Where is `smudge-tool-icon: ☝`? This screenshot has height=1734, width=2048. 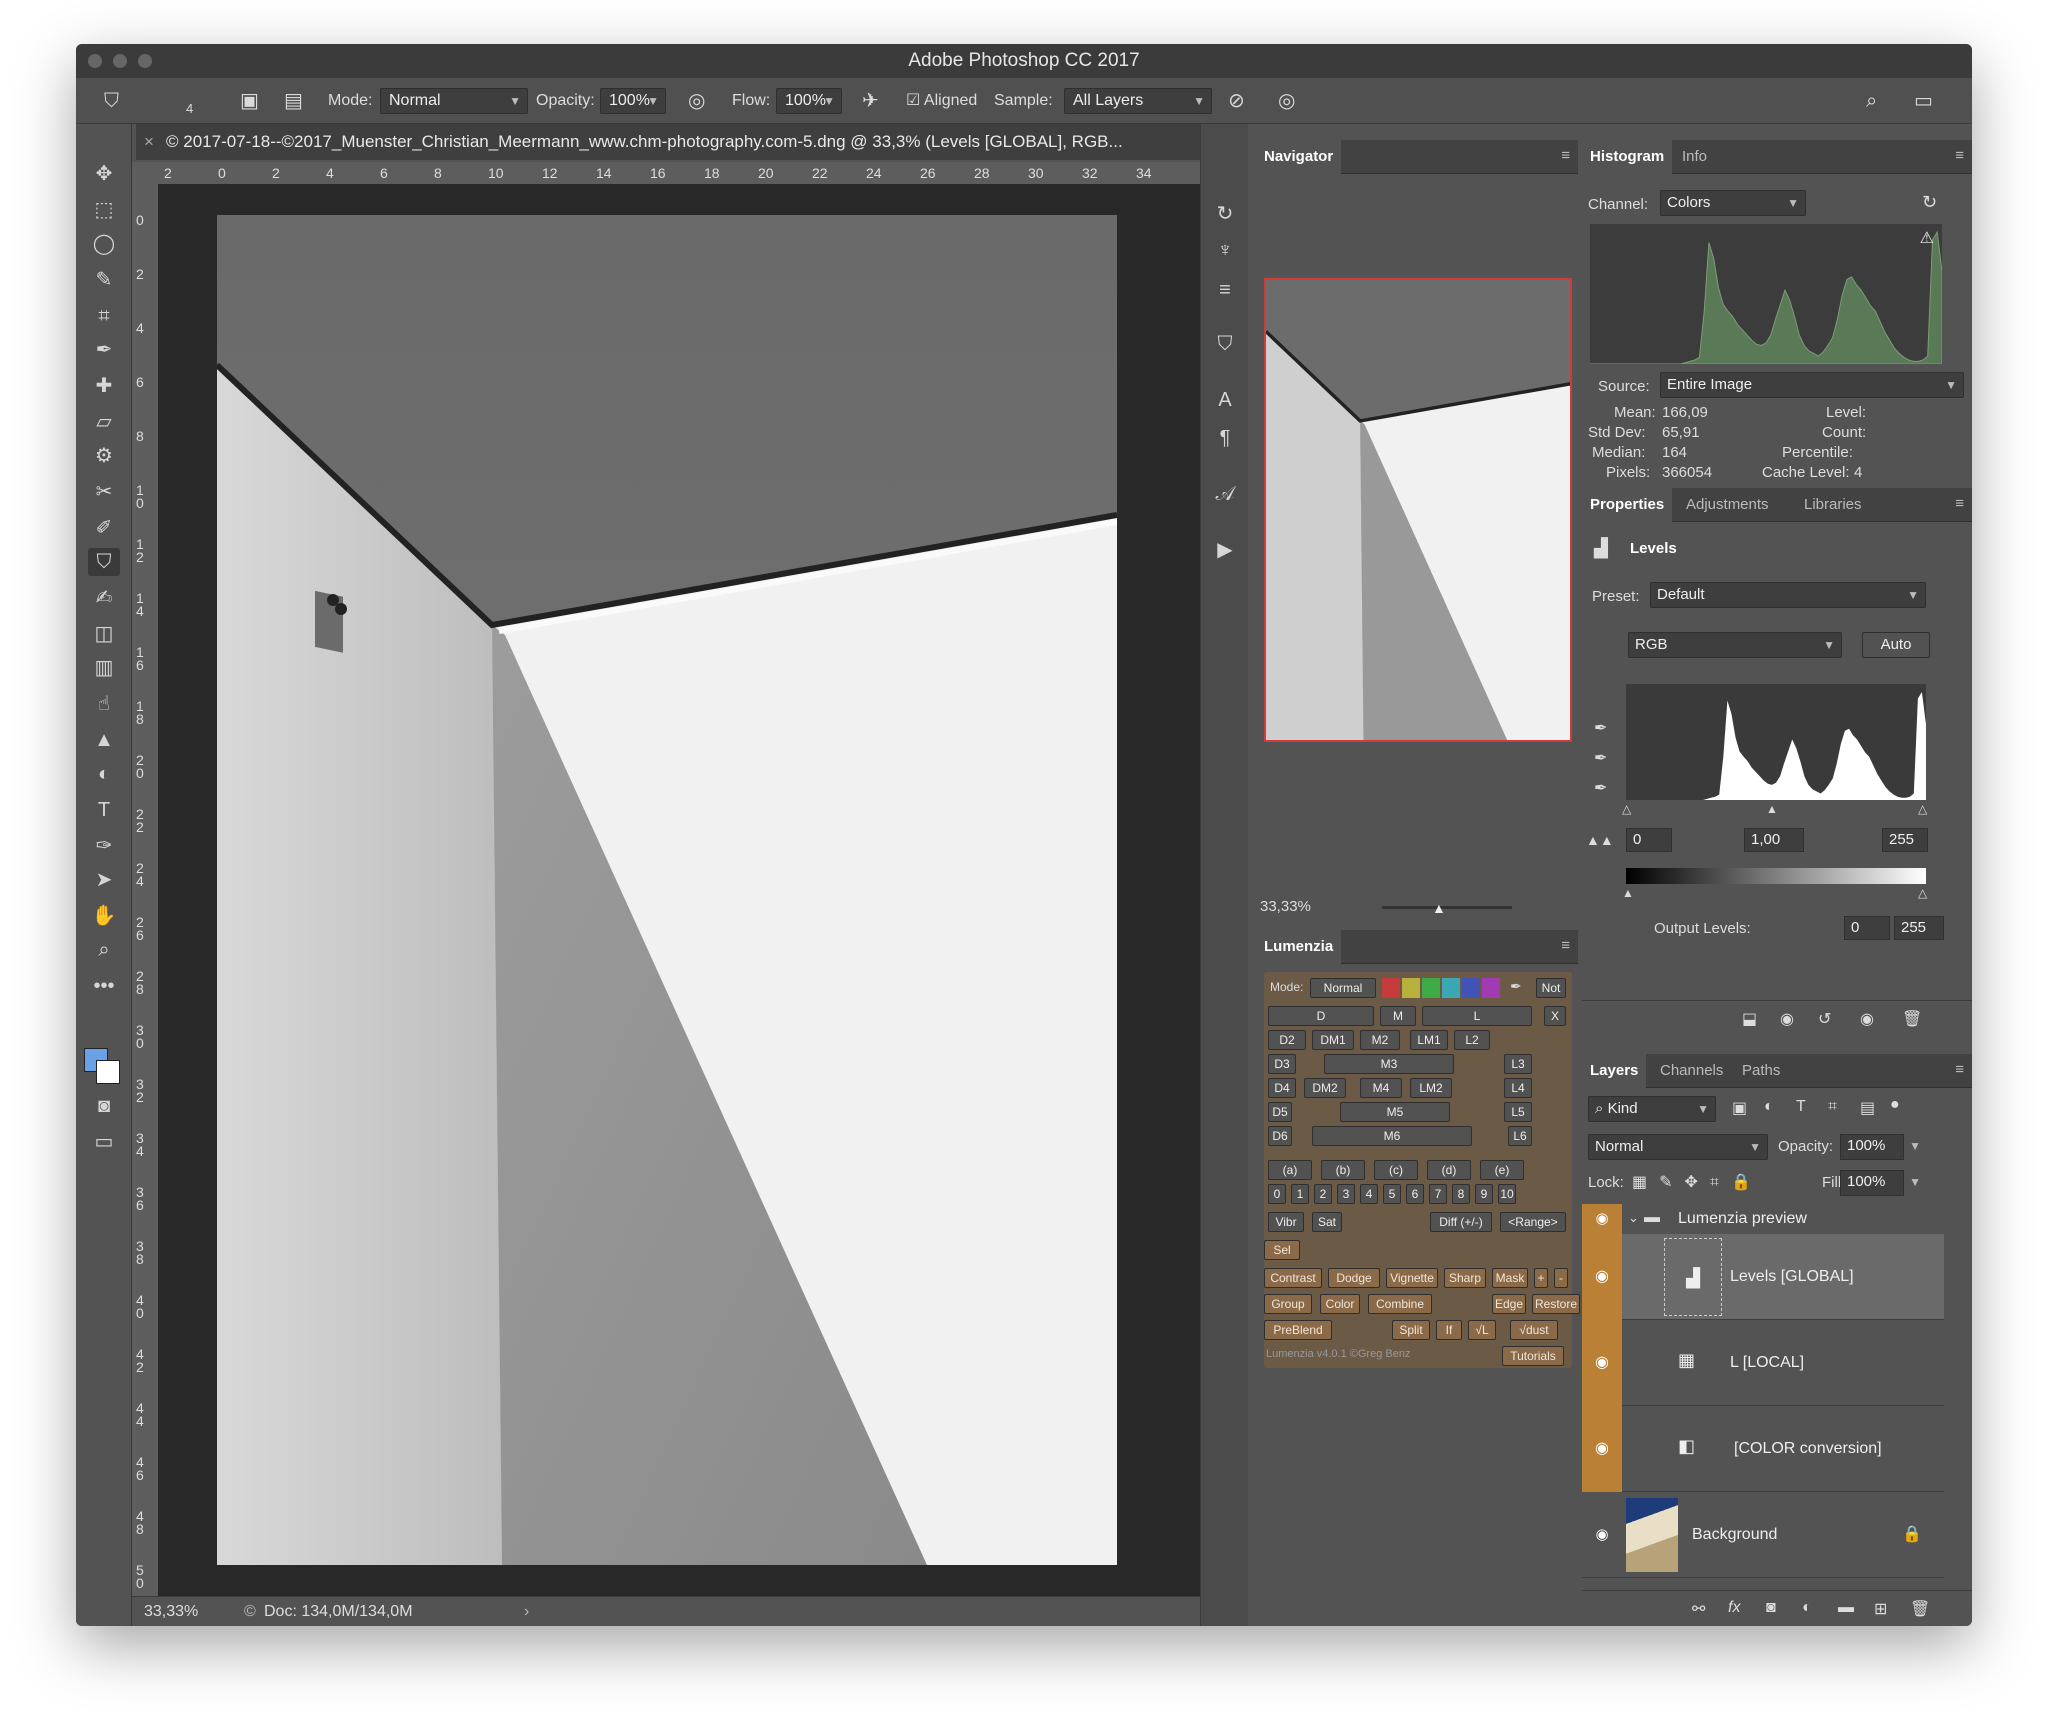 smudge-tool-icon: ☝ is located at coordinates (104, 704).